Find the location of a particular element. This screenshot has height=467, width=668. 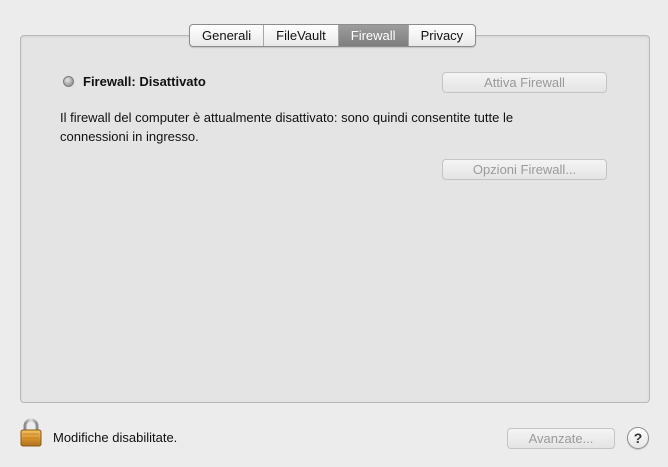

tab-generali: Generali is located at coordinates (227, 35).